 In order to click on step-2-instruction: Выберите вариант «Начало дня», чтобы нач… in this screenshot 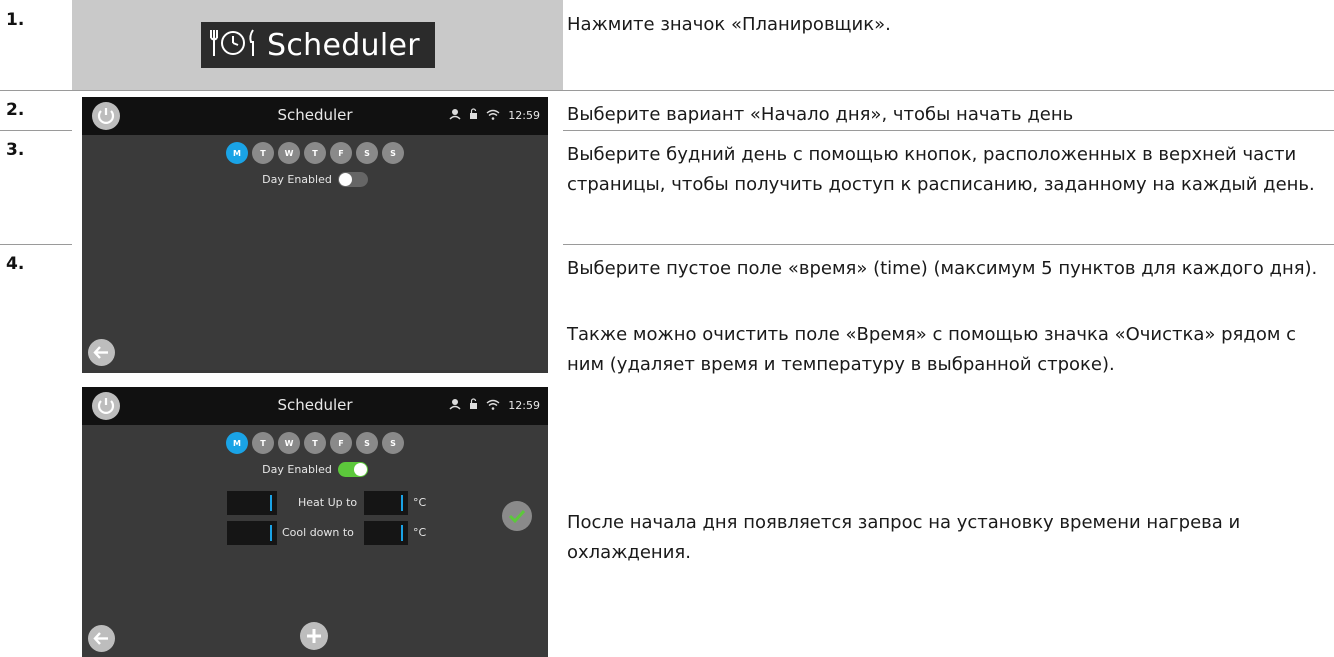, I will do `click(820, 114)`.